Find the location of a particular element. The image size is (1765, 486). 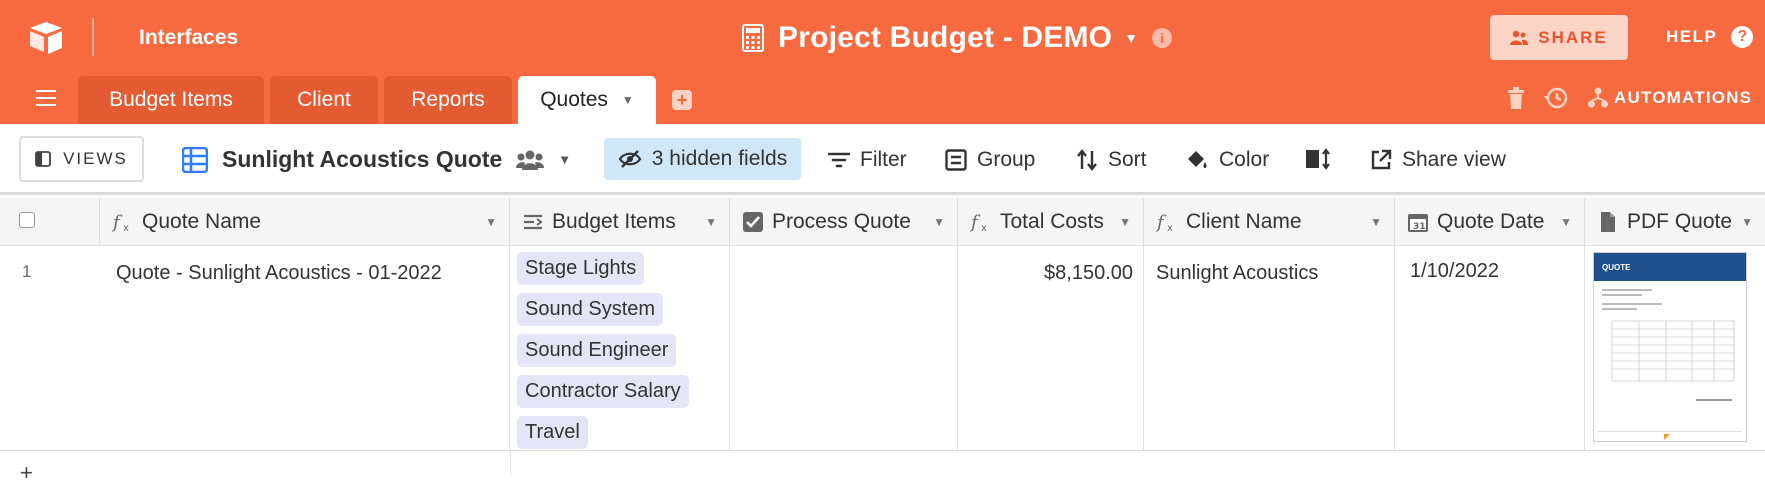

interfaces-link: Interfaces is located at coordinates (188, 38).